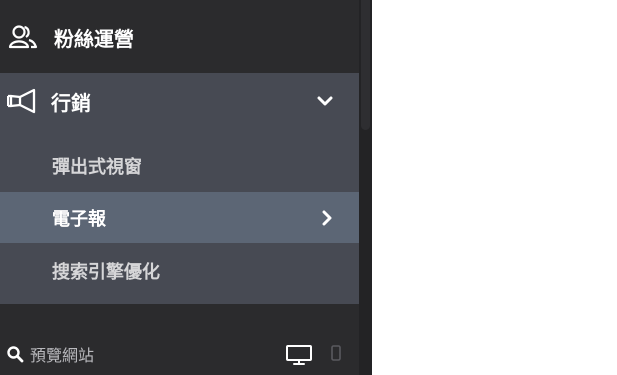 This screenshot has height=375, width=617. What do you see at coordinates (97, 167) in the screenshot?
I see `submenu-item-label: 彈出式視窗` at bounding box center [97, 167].